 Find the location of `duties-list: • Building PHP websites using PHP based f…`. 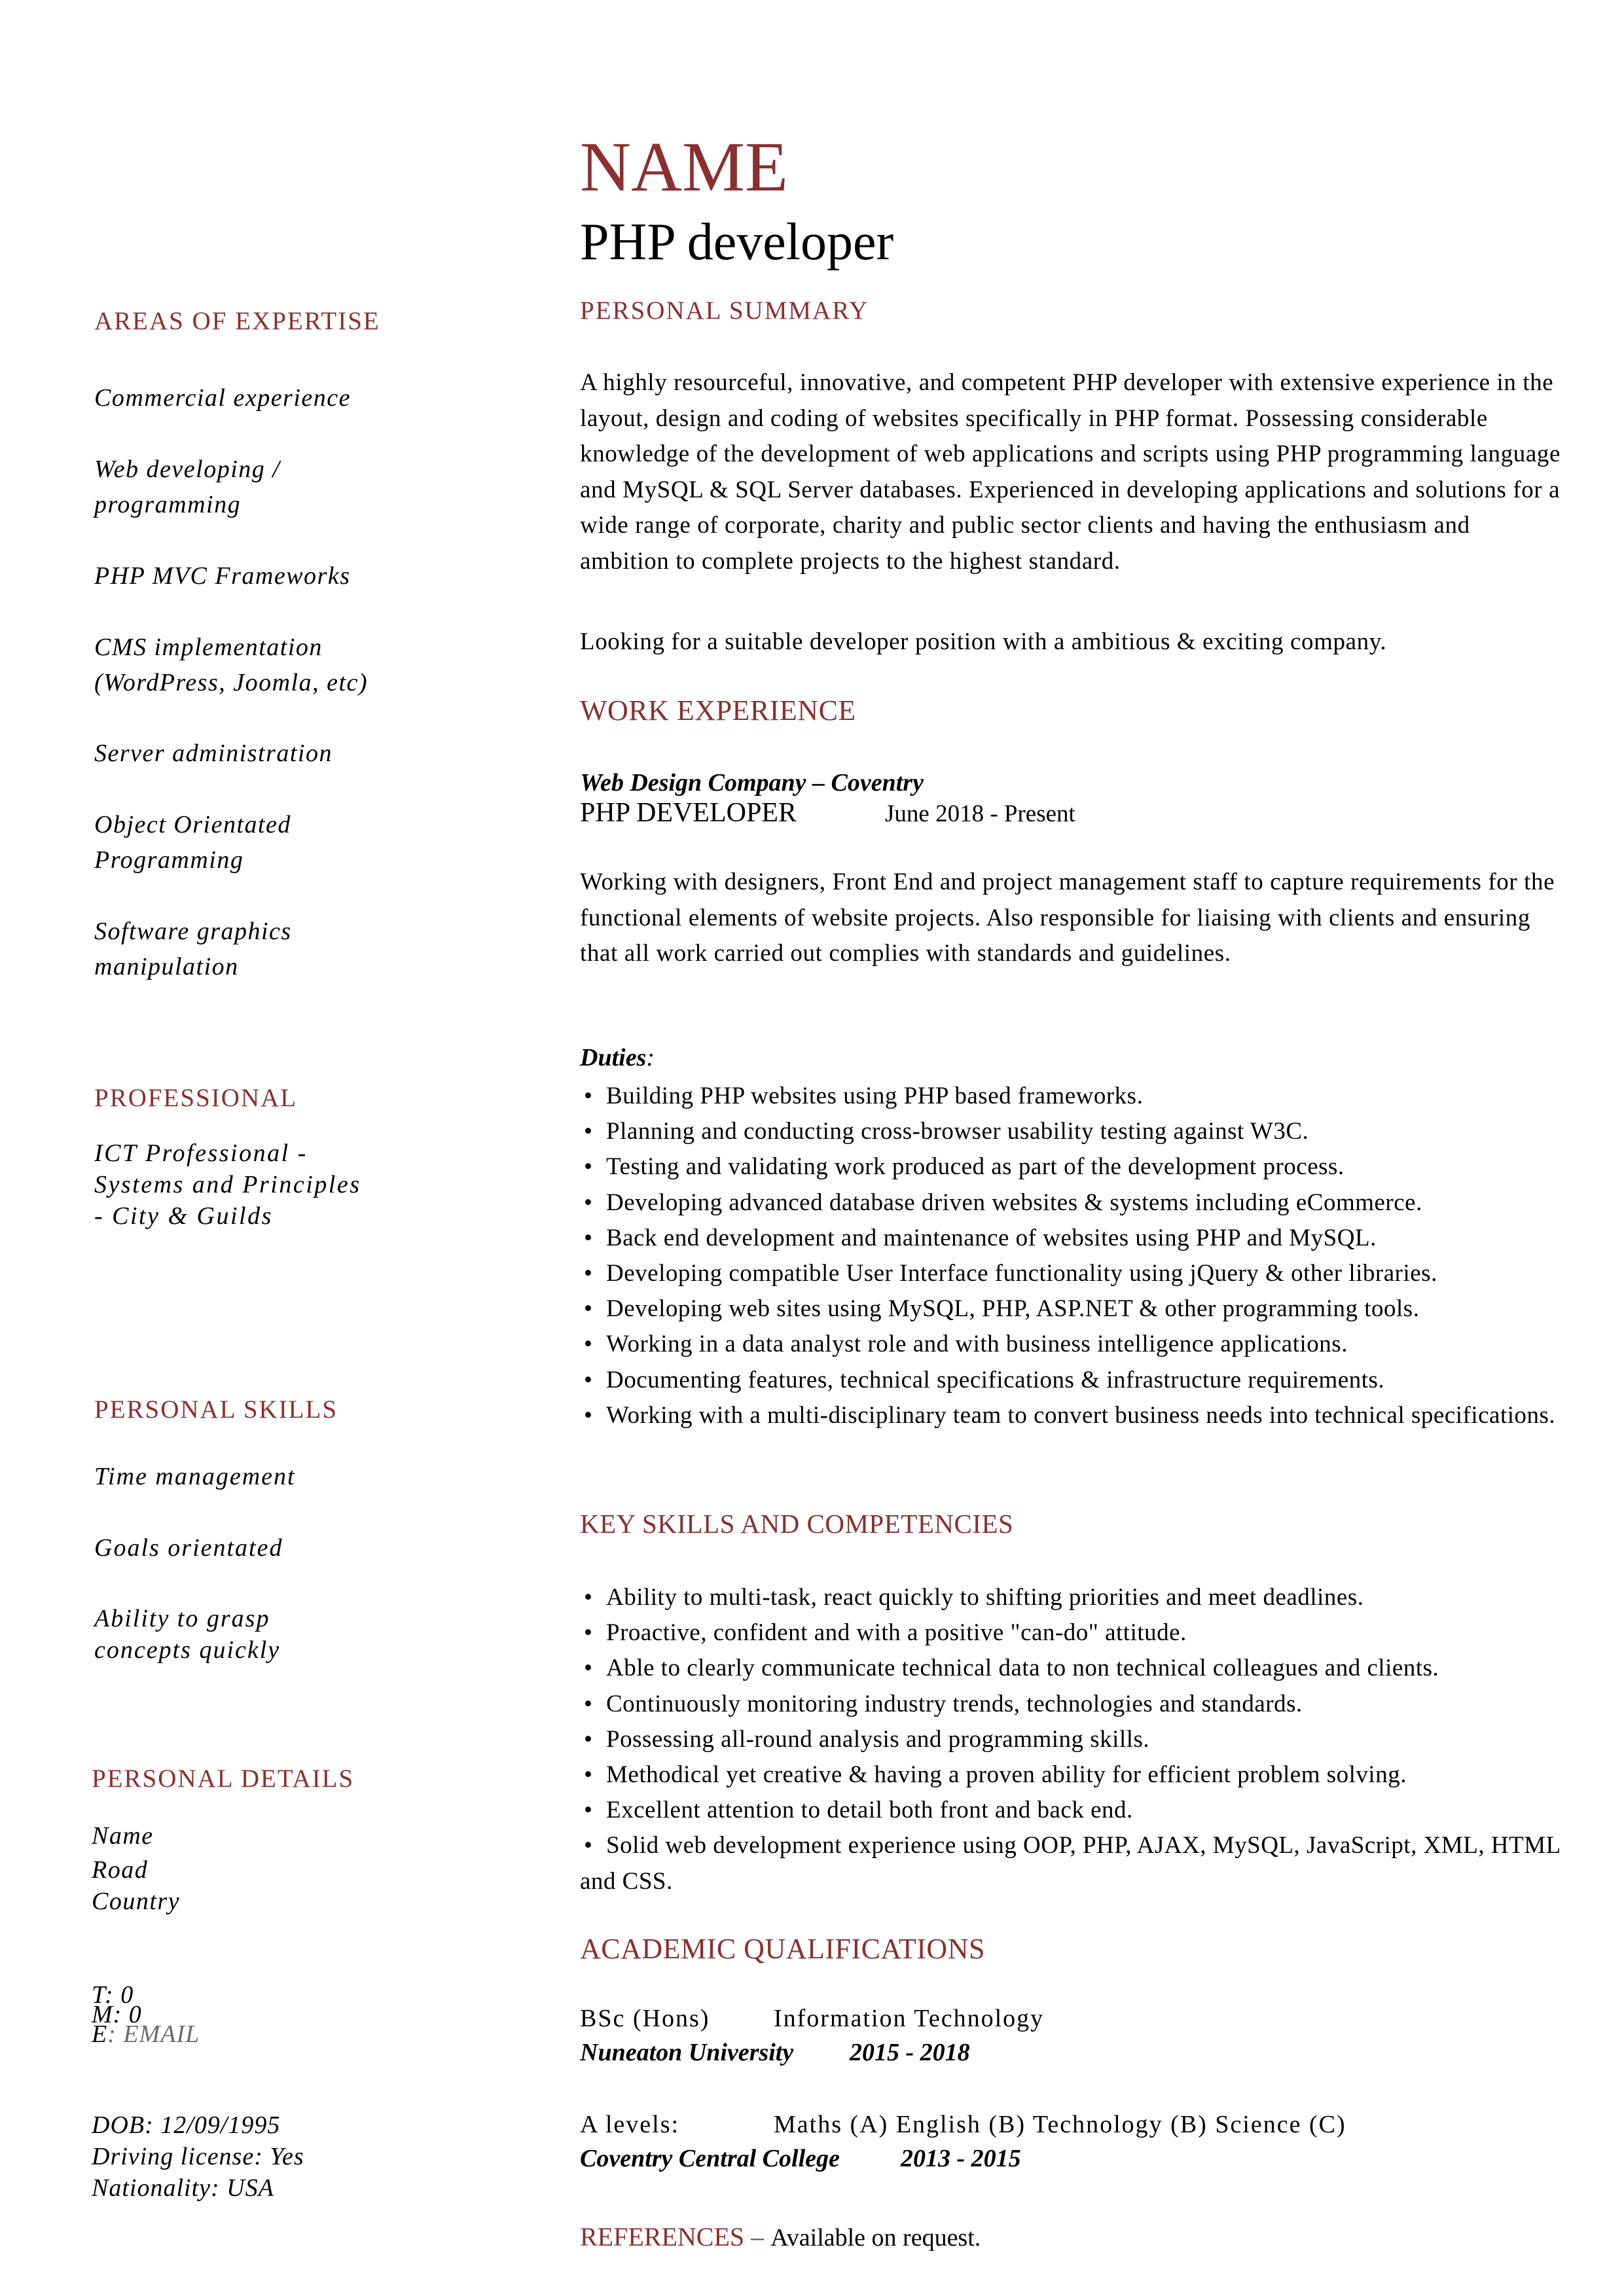

duties-list: • Building PHP websites using PHP based f… is located at coordinates (1074, 1256).